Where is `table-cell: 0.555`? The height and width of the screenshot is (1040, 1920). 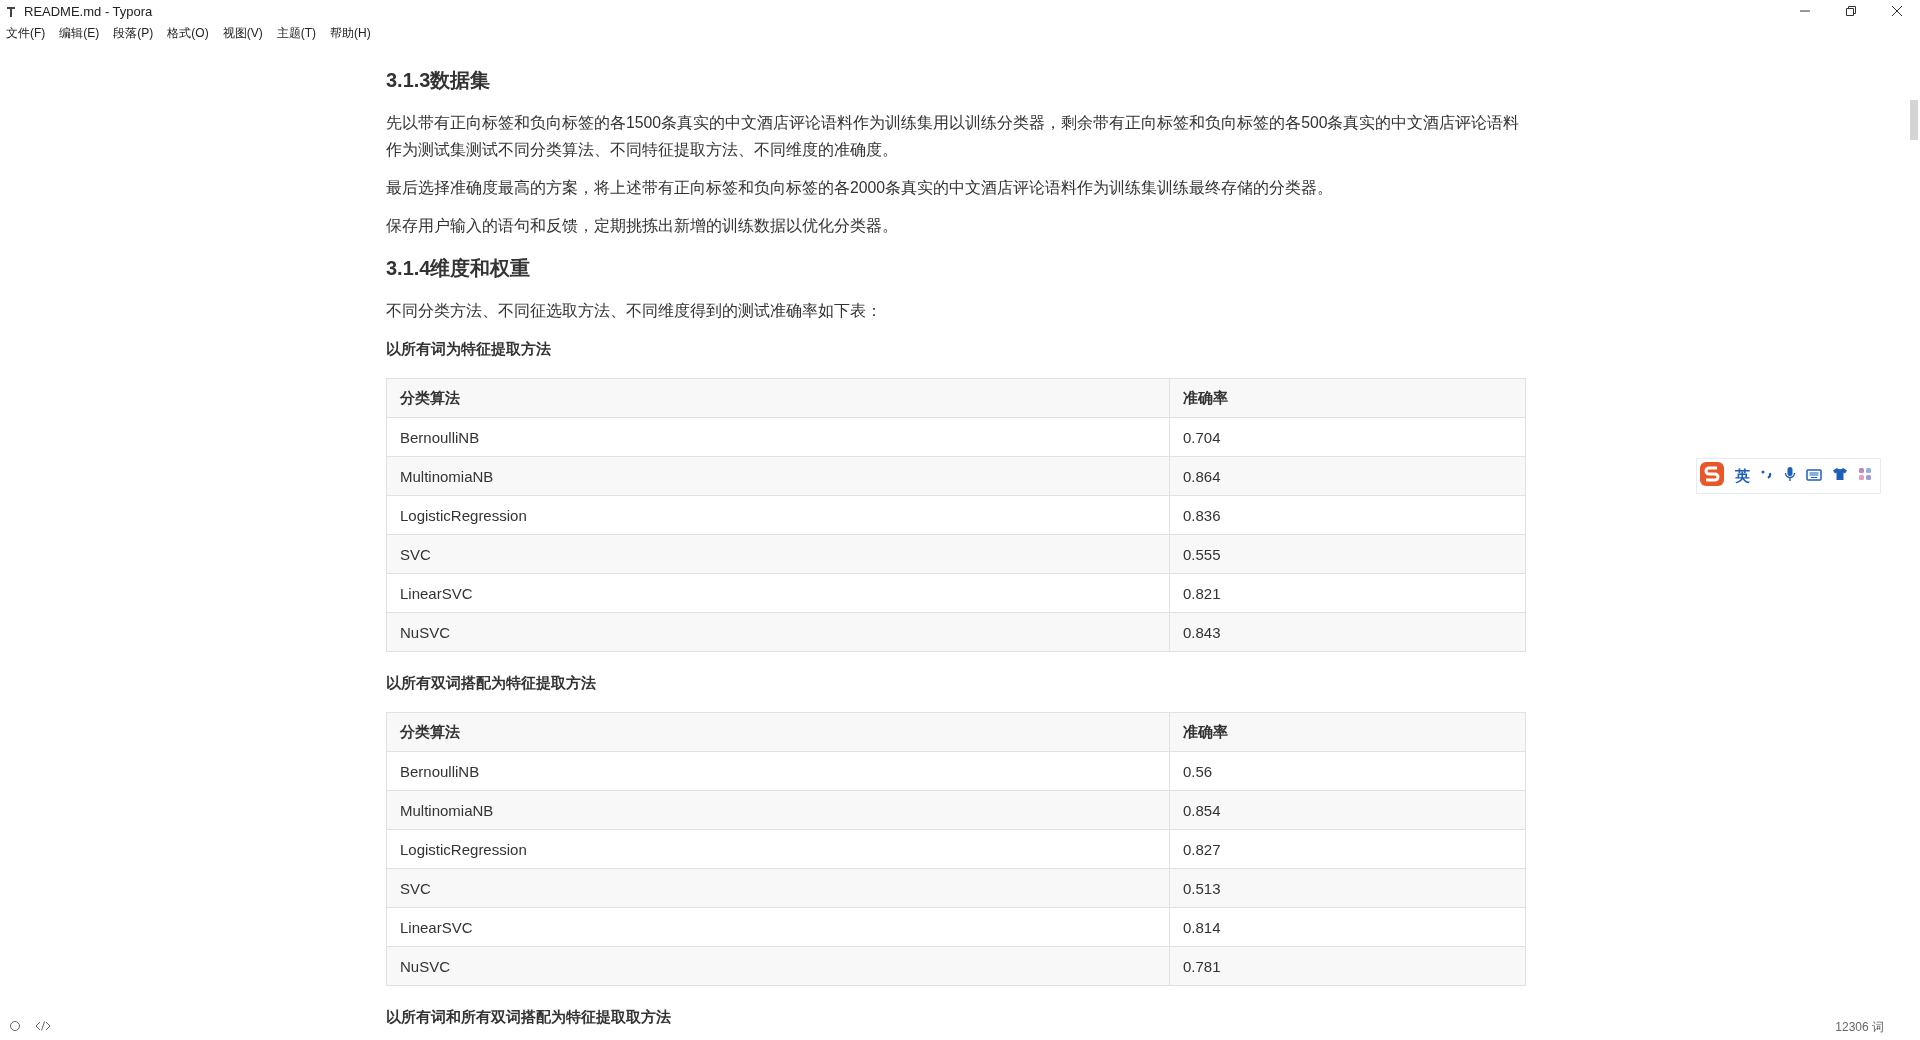 table-cell: 0.555 is located at coordinates (1347, 554).